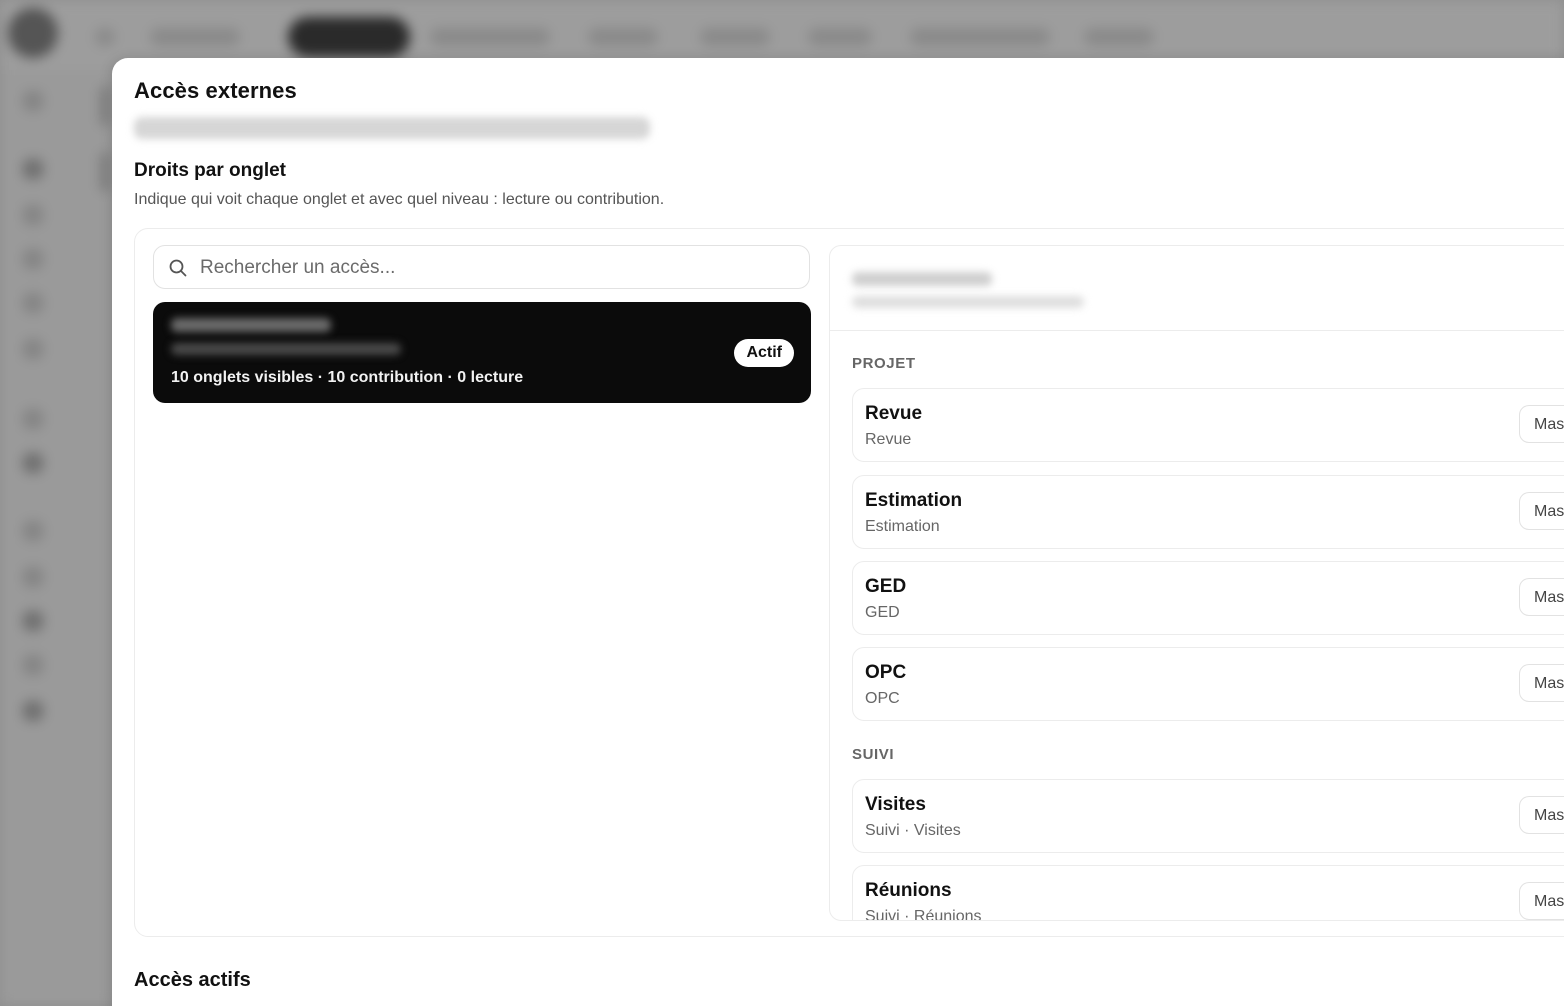  What do you see at coordinates (286, 349) in the screenshot?
I see `access-email-redacted` at bounding box center [286, 349].